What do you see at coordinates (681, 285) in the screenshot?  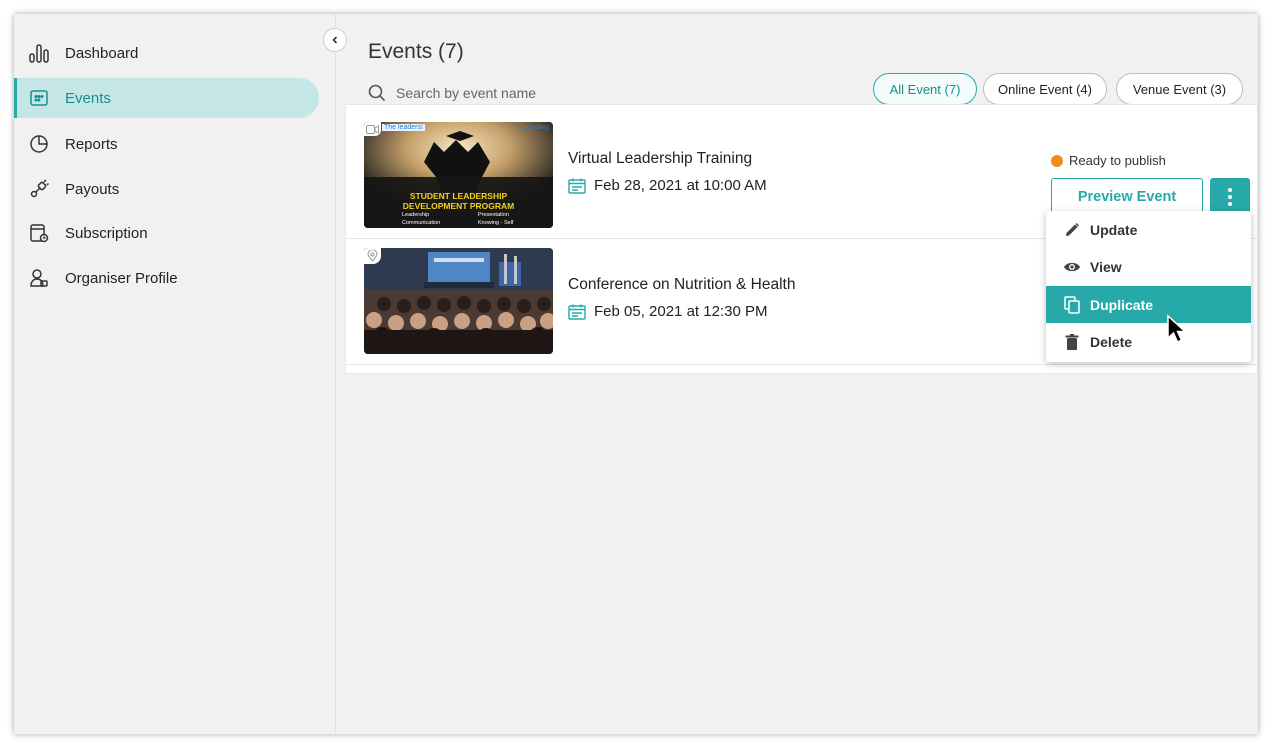 I see `event-title: Conference on Nutrition & Health` at bounding box center [681, 285].